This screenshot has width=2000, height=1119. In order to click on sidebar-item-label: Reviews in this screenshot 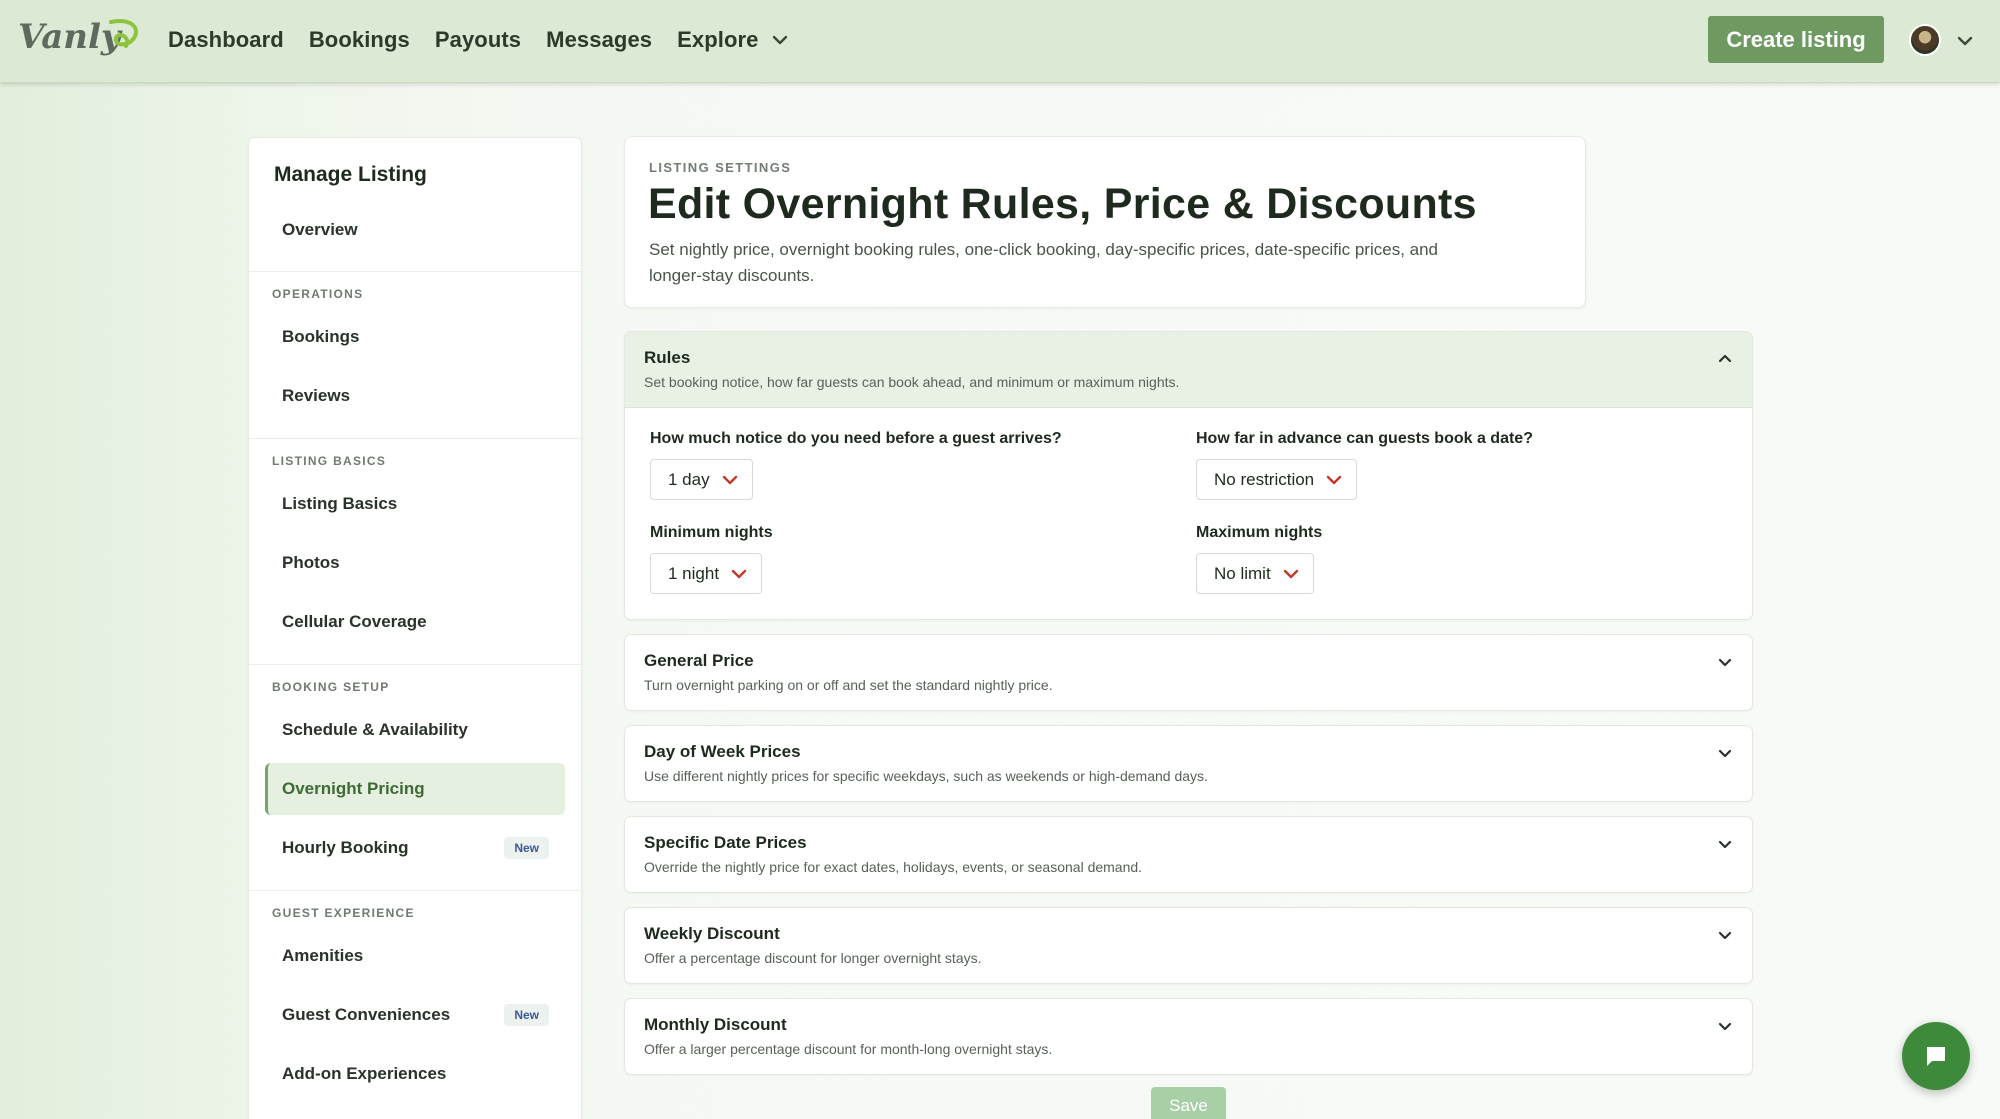, I will do `click(316, 395)`.